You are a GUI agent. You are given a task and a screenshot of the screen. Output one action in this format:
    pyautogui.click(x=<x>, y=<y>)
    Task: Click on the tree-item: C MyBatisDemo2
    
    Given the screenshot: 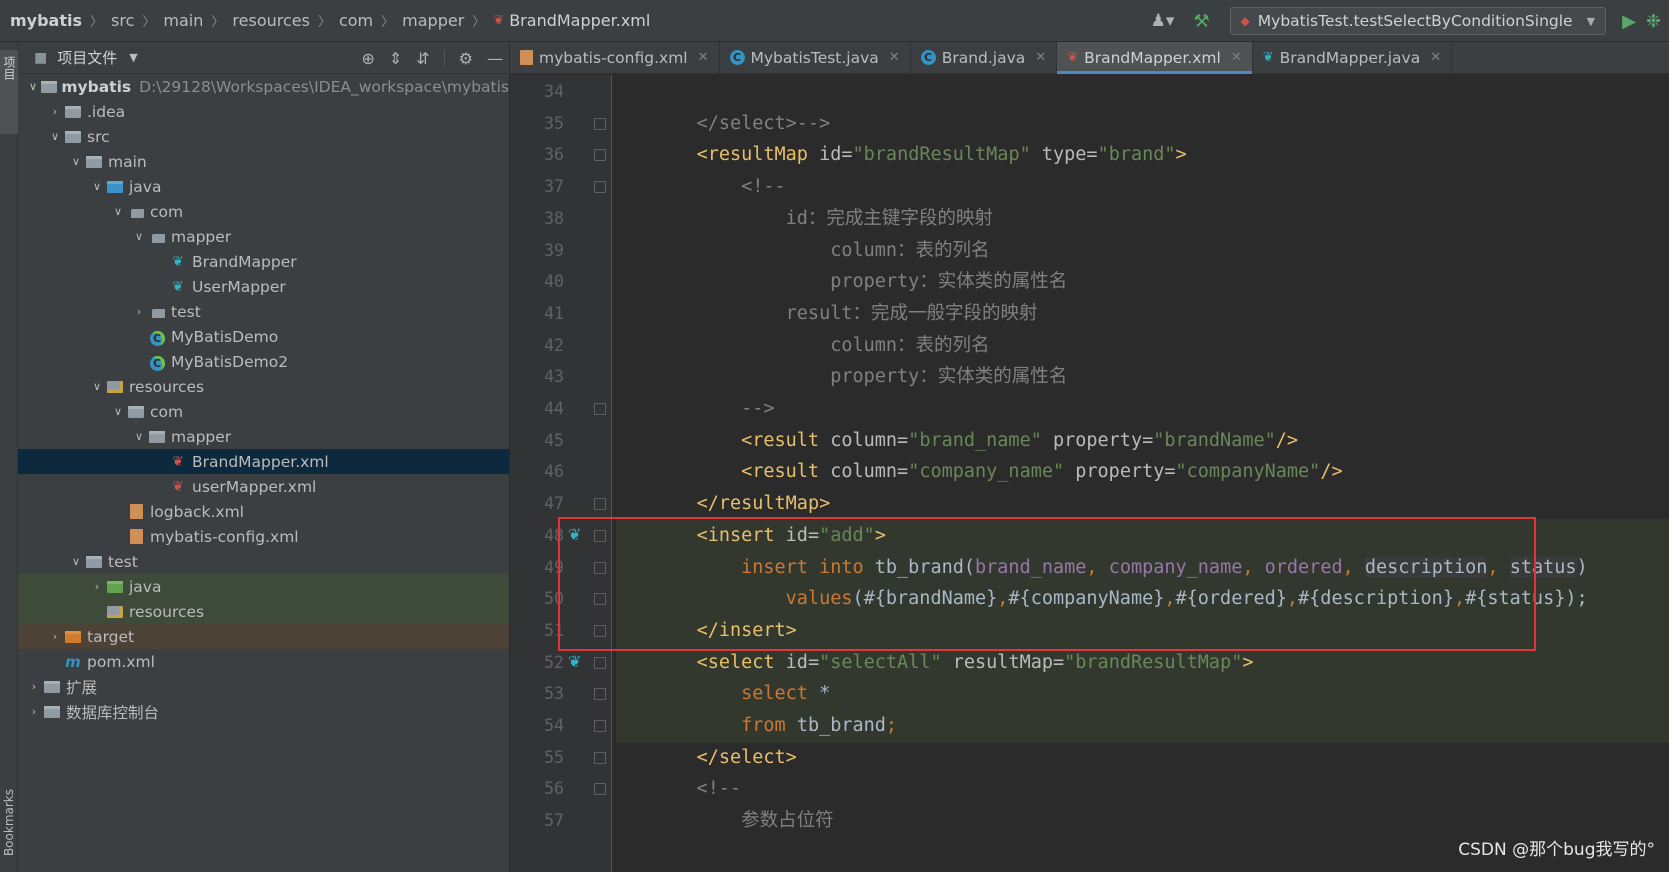 What is the action you would take?
    pyautogui.click(x=263, y=361)
    